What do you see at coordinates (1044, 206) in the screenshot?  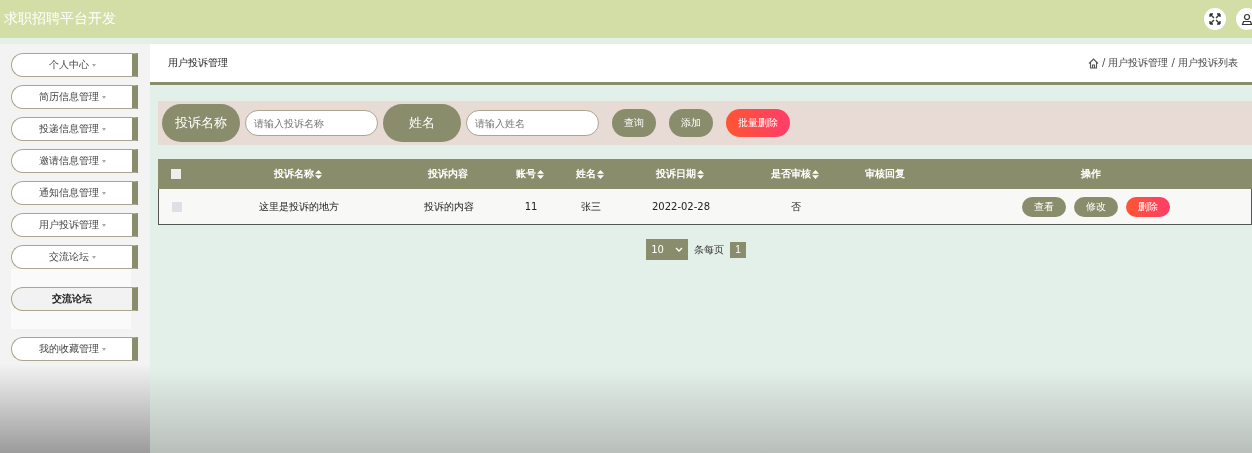 I see `row-action-button: 查看` at bounding box center [1044, 206].